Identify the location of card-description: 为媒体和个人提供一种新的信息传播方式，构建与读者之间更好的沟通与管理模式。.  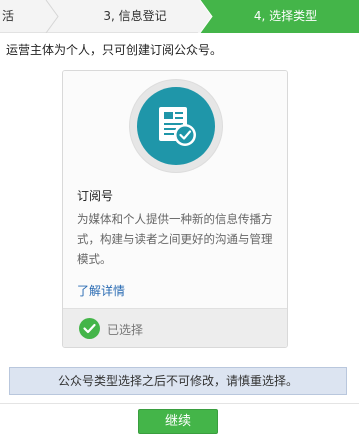
(175, 239).